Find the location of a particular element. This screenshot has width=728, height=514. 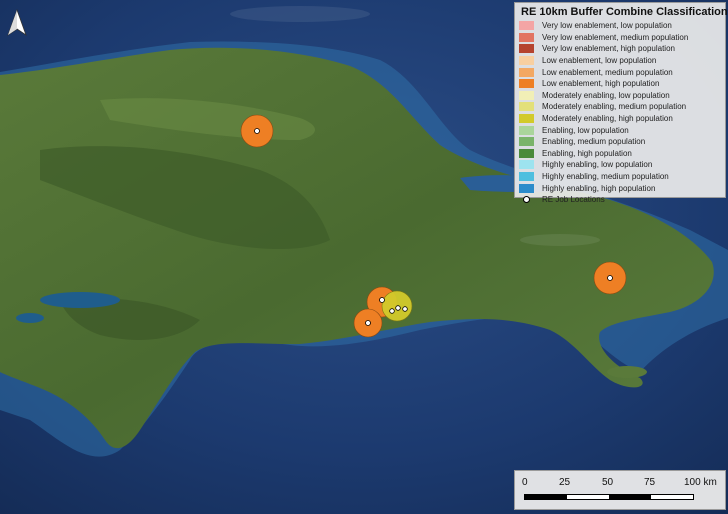

legend-item: Moderately enabling, medium population is located at coordinates (620, 107).